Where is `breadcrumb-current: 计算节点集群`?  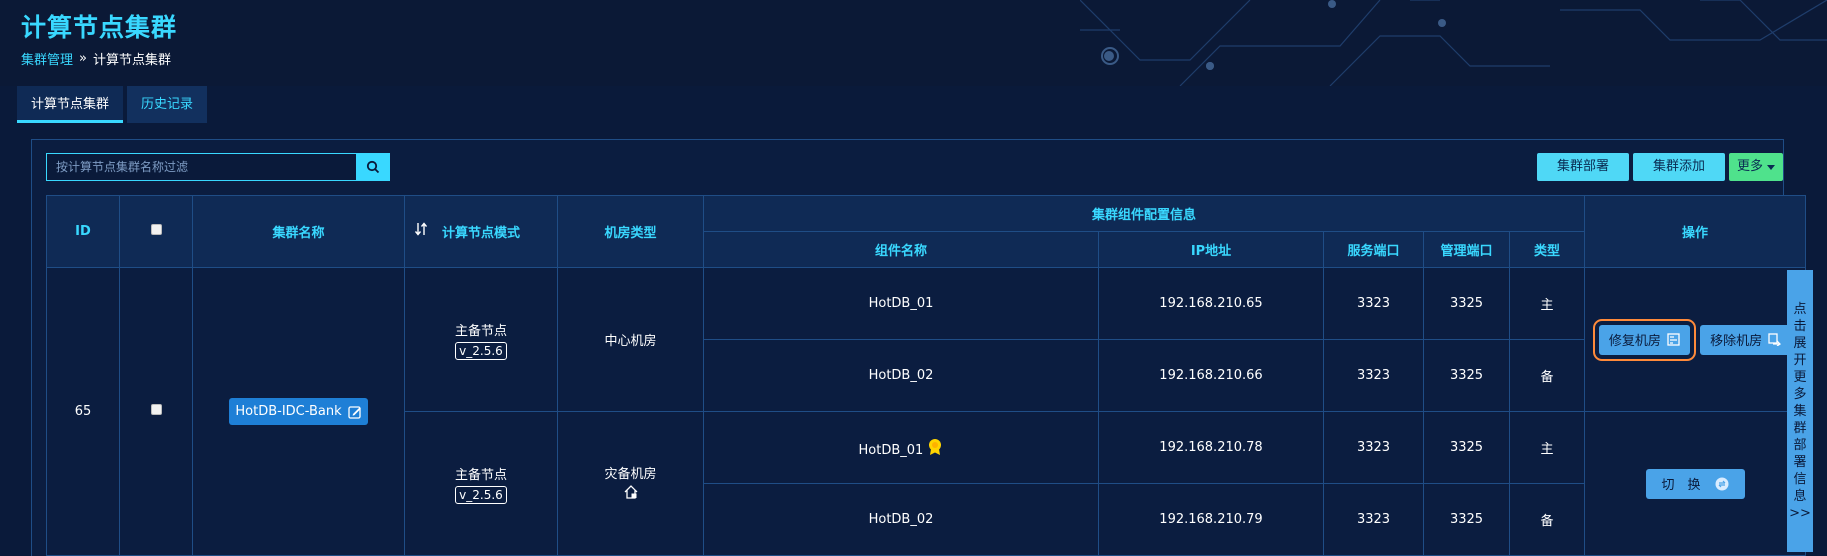
breadcrumb-current: 计算节点集群 is located at coordinates (131, 60).